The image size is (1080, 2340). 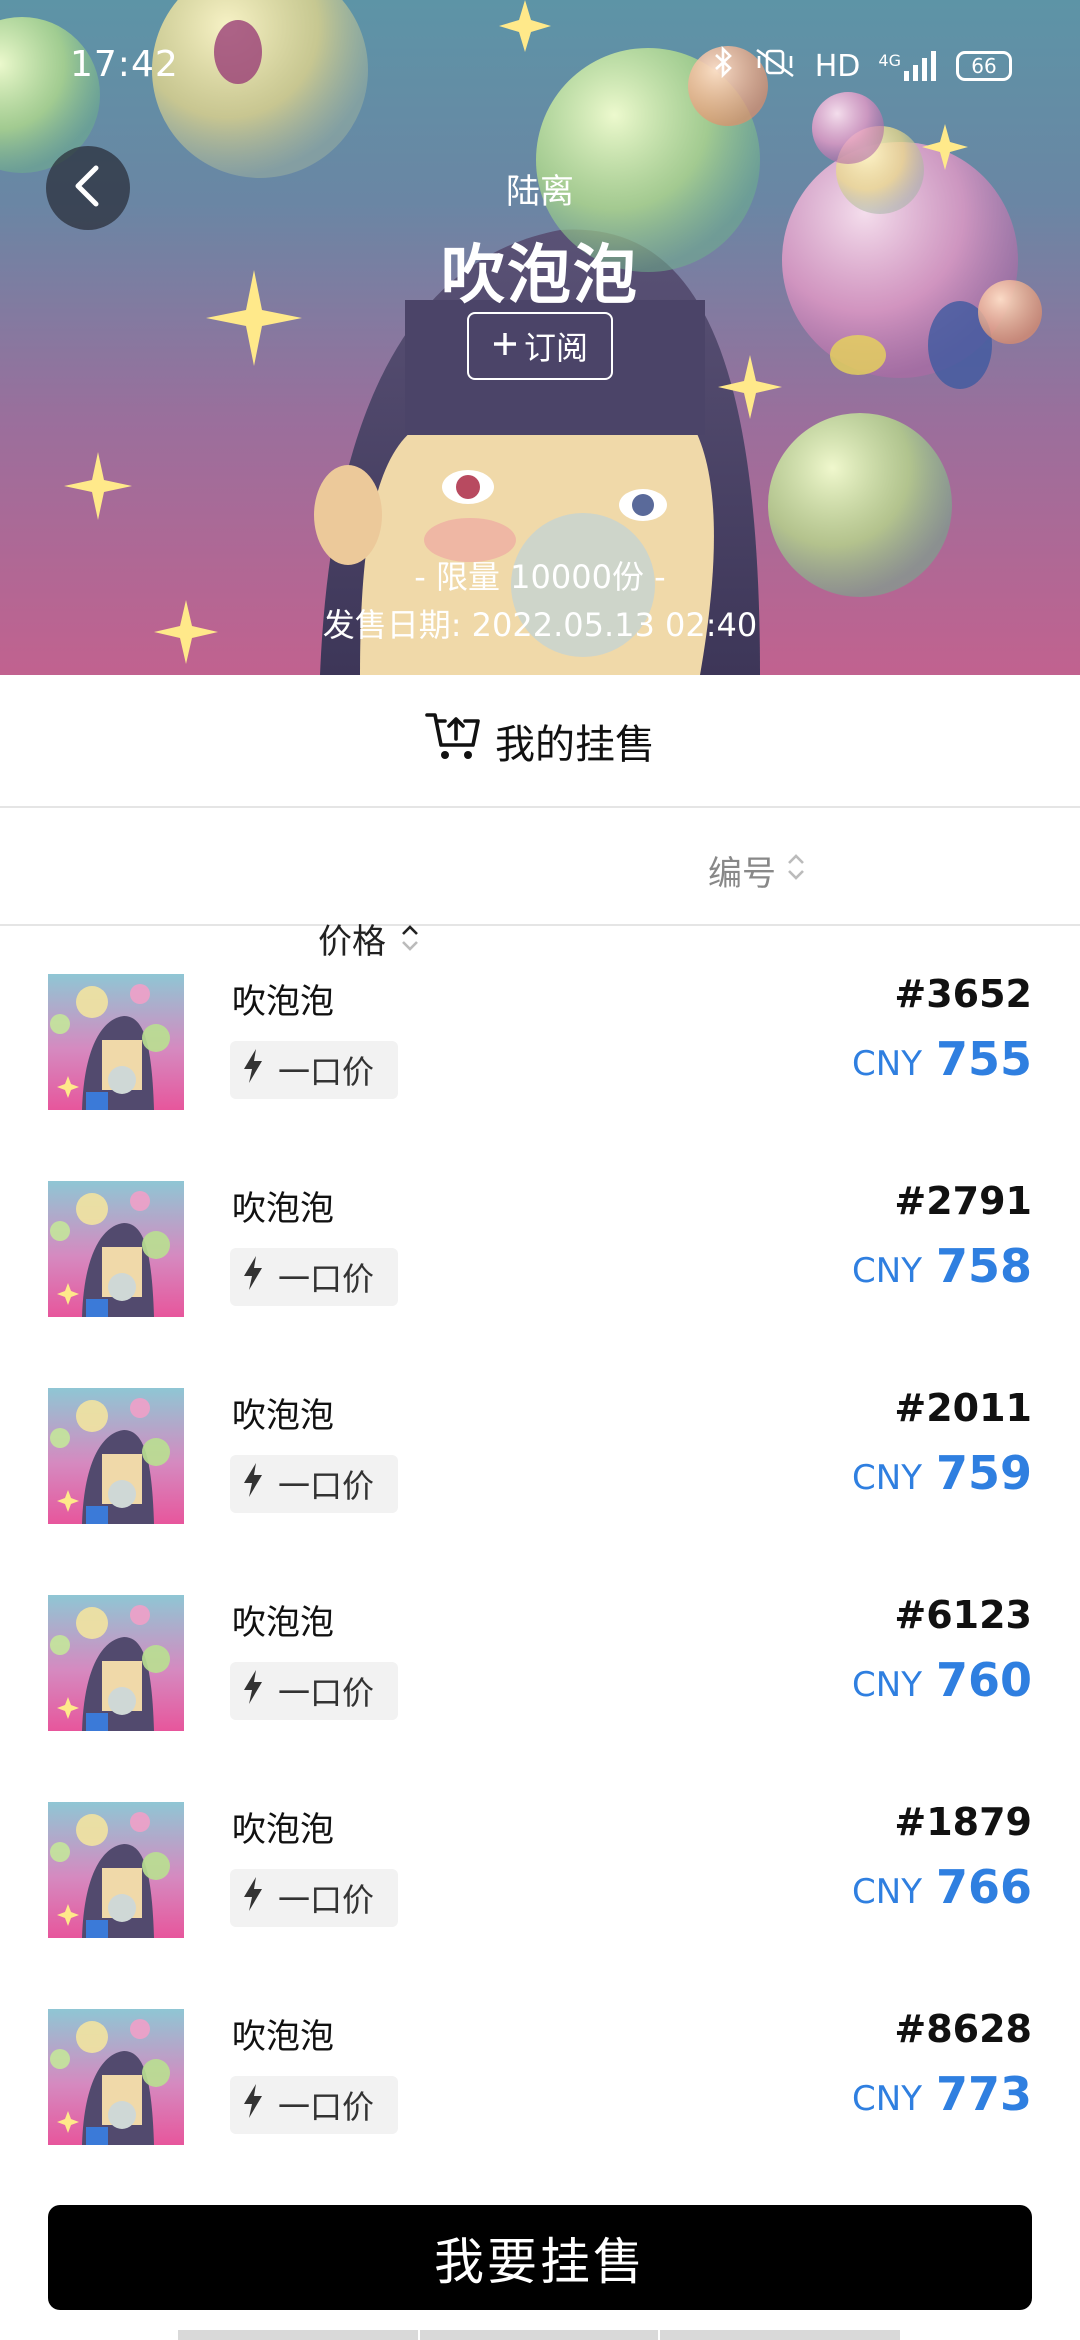 I want to click on listing-price: CNY 759, so click(x=942, y=1473).